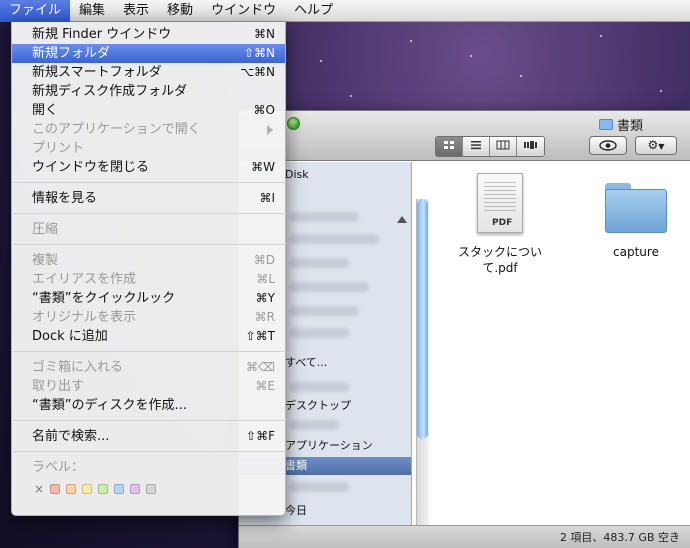  What do you see at coordinates (92, 11) in the screenshot?
I see `menu-edit: 編集` at bounding box center [92, 11].